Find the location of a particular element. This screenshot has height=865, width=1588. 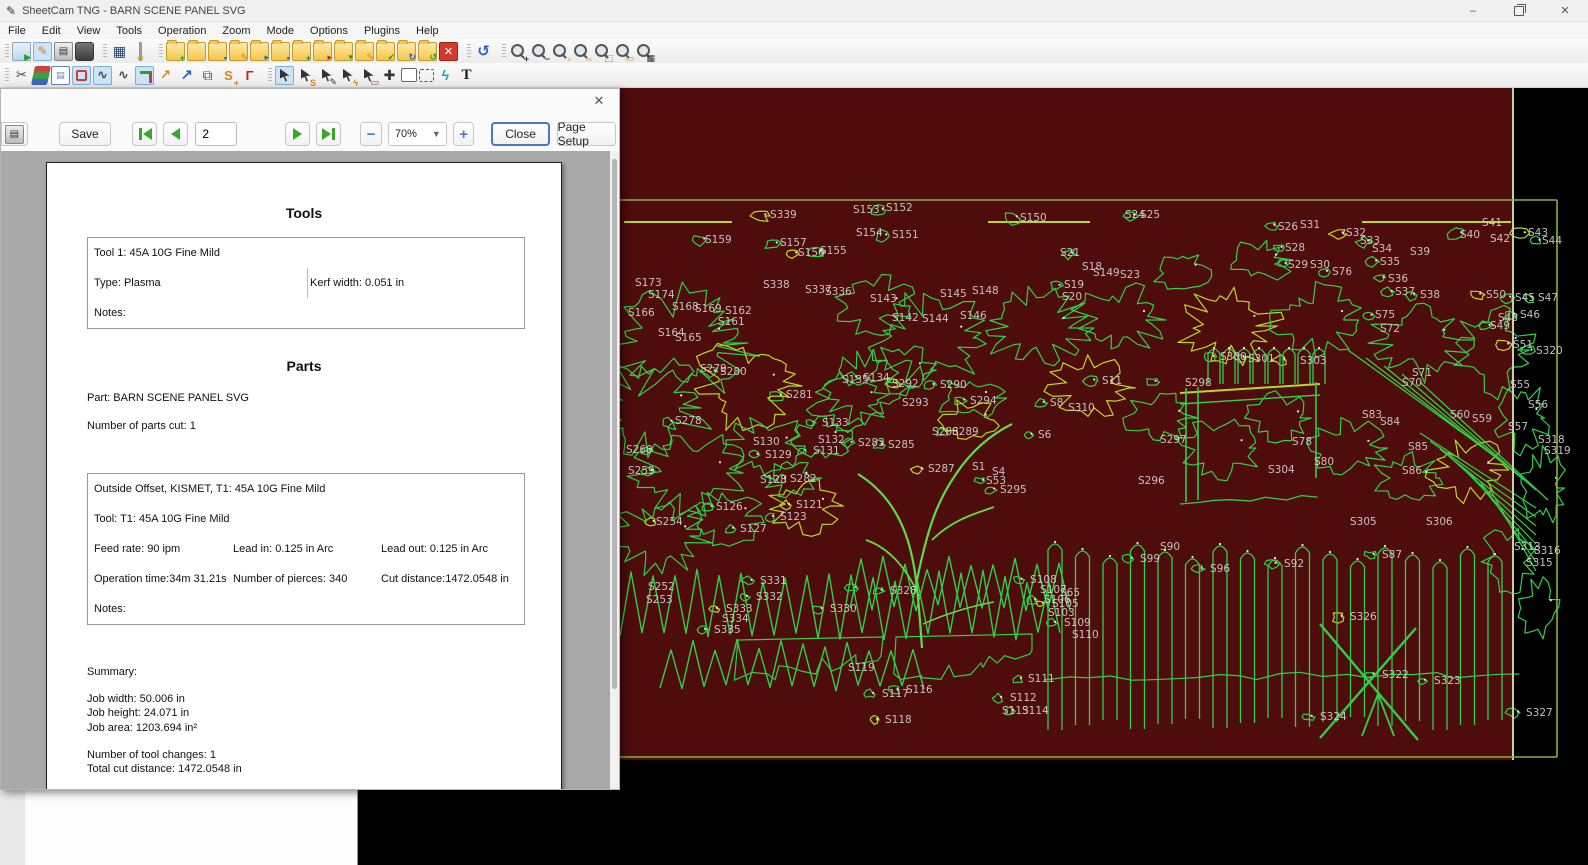

select-pen-icon is located at coordinates (327, 77).